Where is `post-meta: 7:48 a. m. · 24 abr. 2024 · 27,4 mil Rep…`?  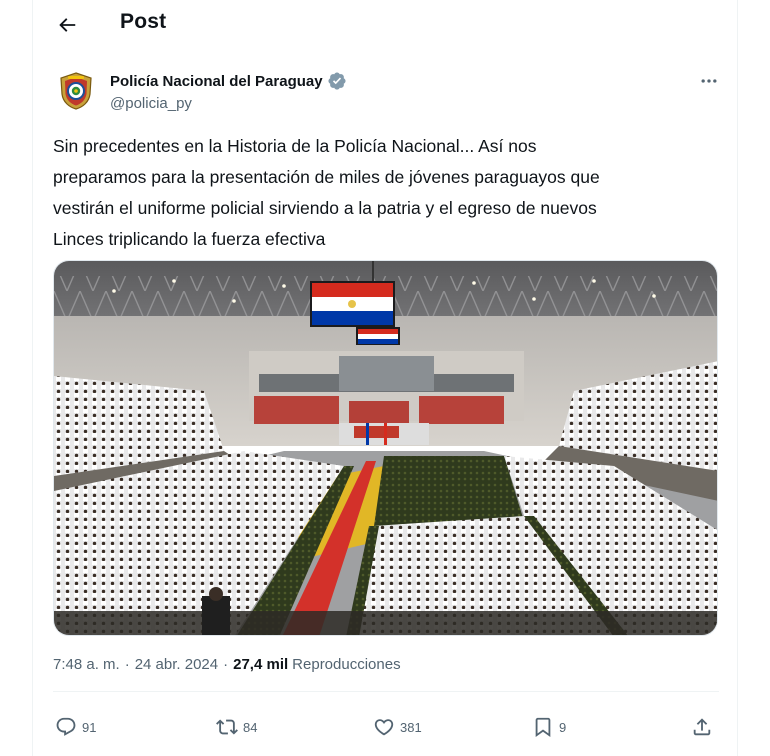
post-meta: 7:48 a. m. · 24 abr. 2024 · 27,4 mil Rep… is located at coordinates (227, 664).